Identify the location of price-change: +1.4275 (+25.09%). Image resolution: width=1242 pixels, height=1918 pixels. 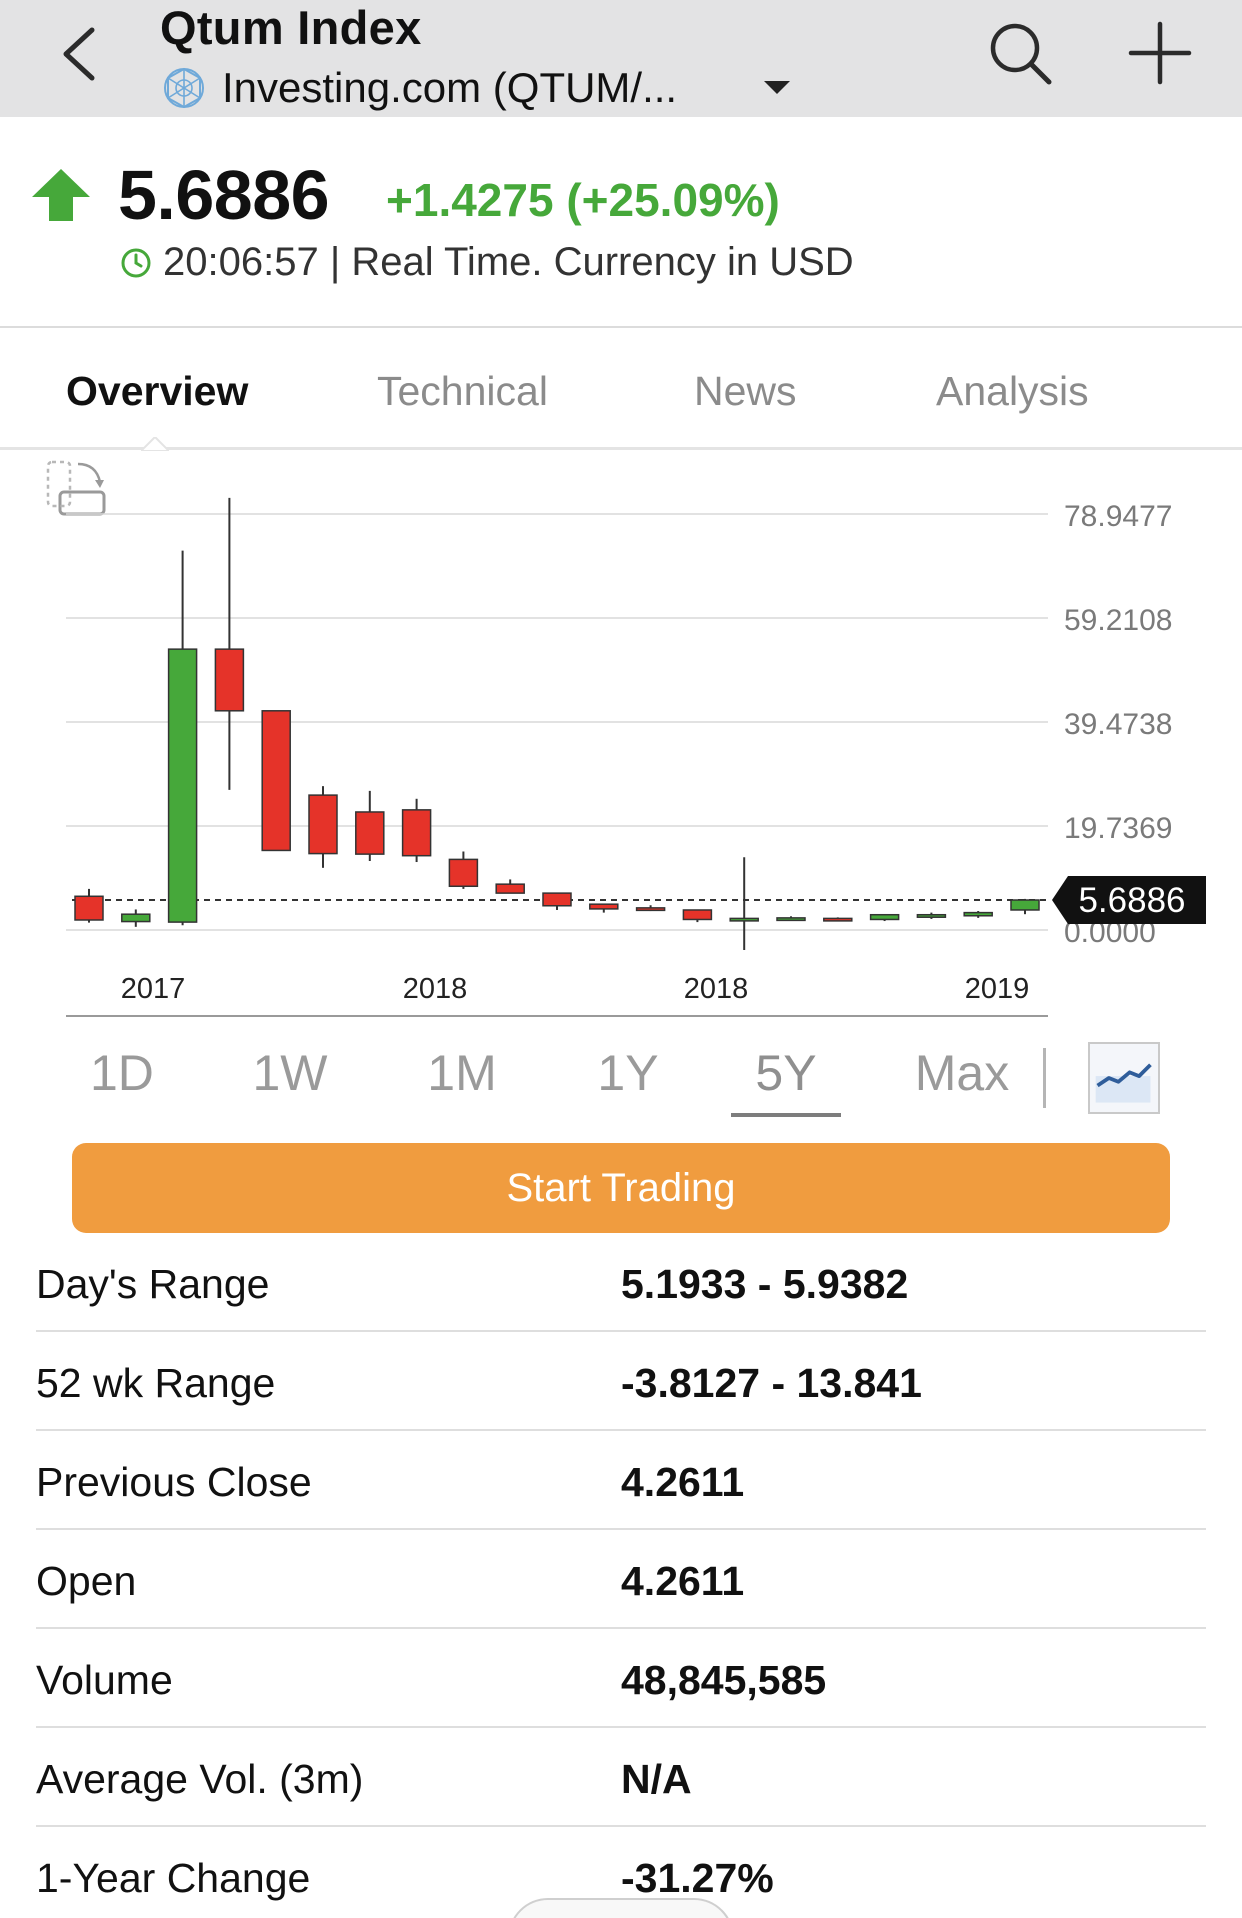
(583, 200).